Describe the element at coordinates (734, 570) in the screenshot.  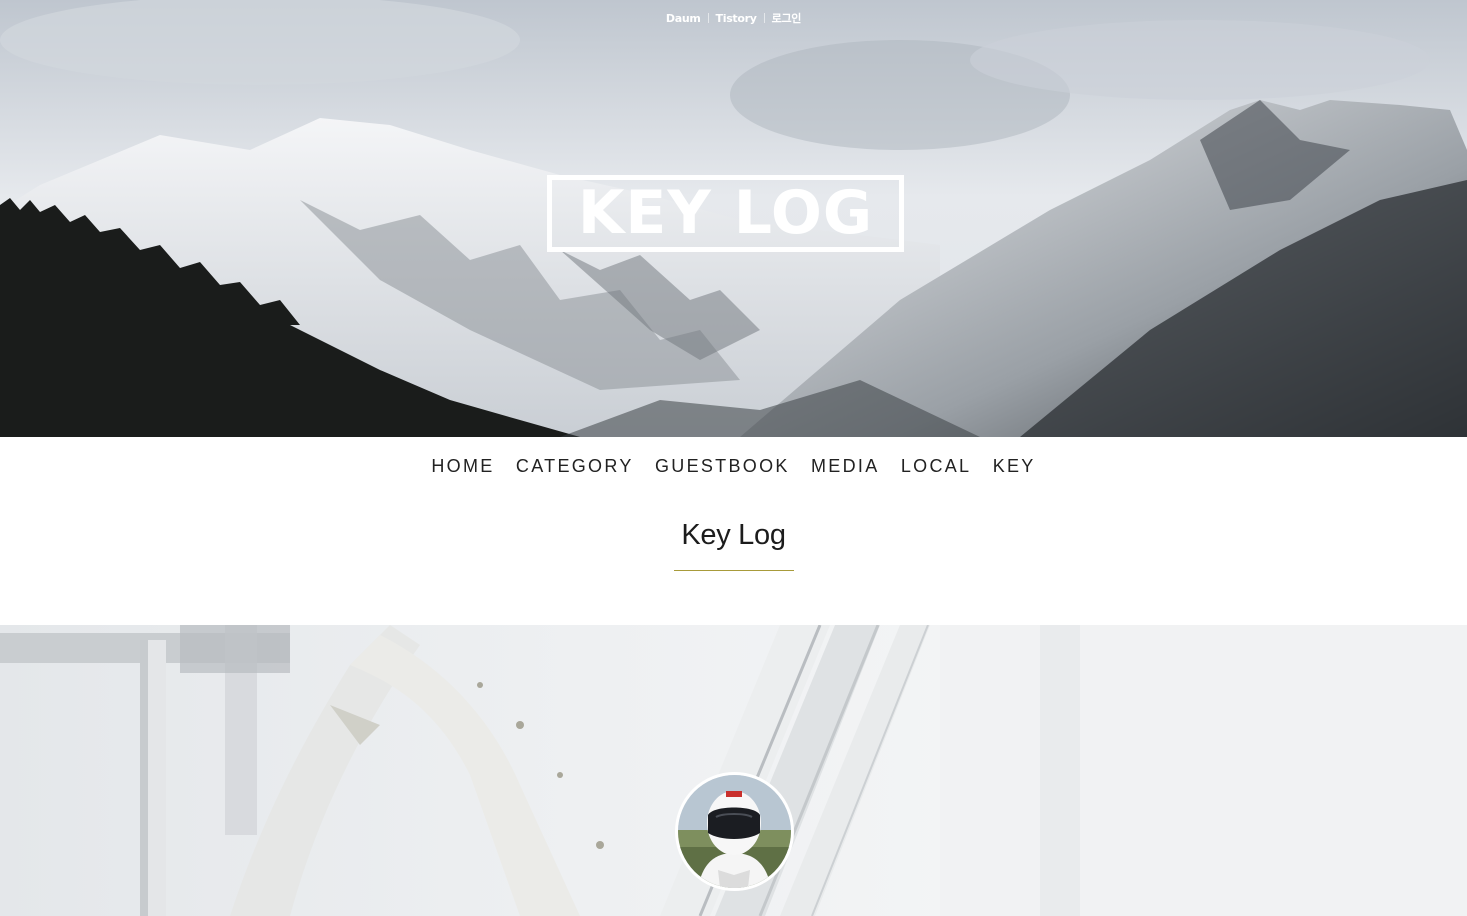
I see `title-underline` at that location.